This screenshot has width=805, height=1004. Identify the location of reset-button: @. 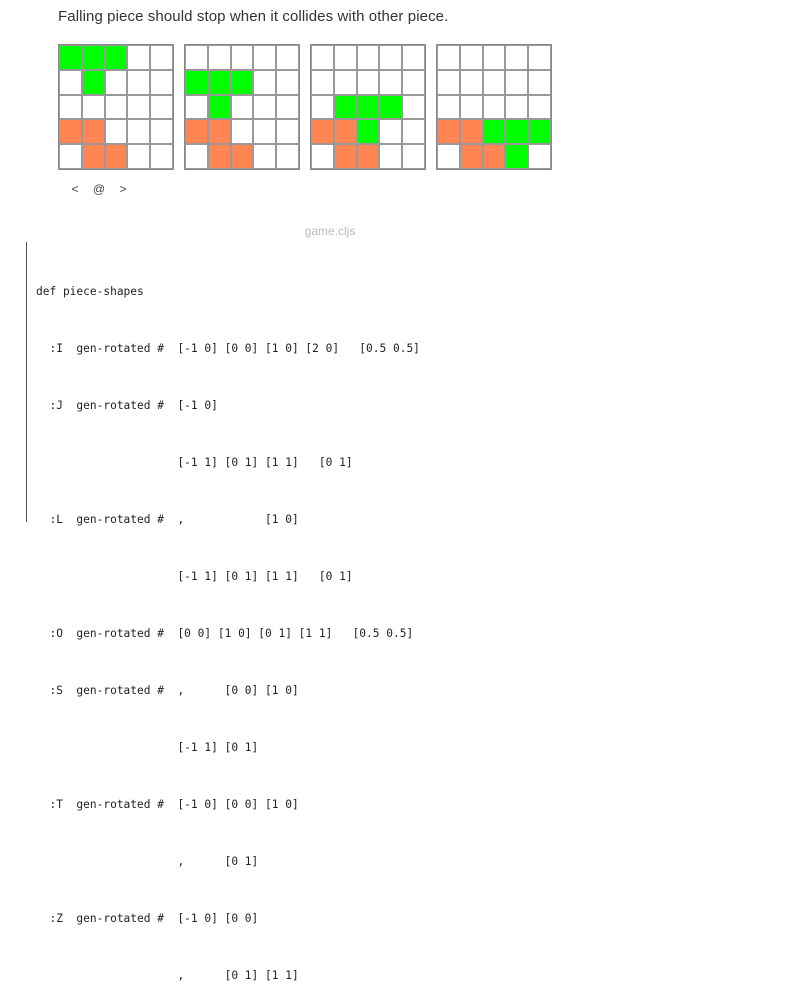
(99, 189).